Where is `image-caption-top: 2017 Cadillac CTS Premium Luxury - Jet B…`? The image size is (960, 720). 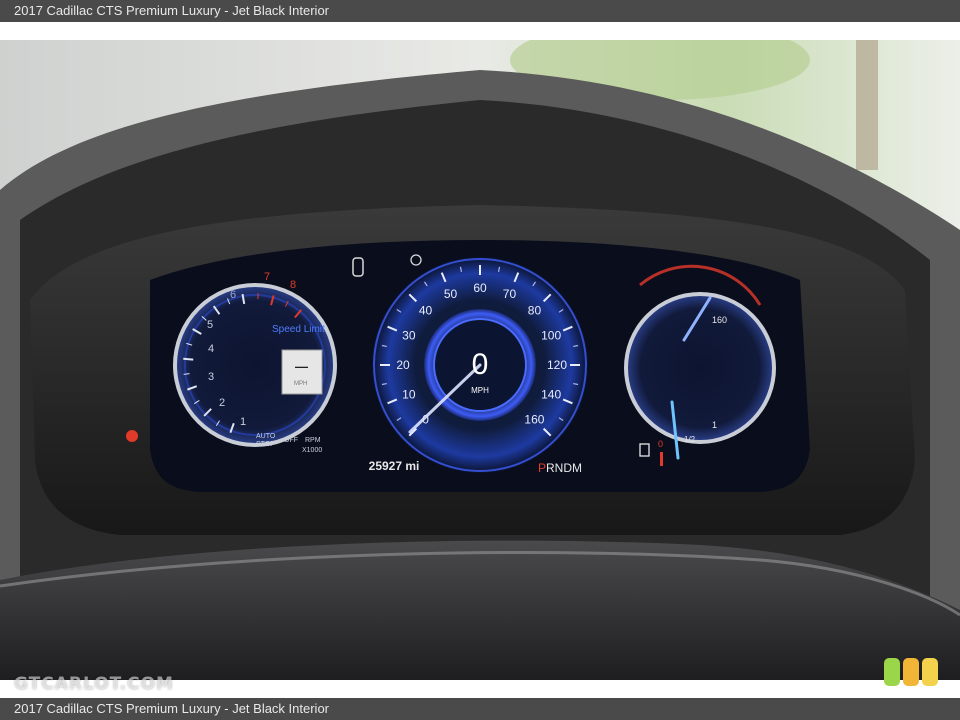
image-caption-top: 2017 Cadillac CTS Premium Luxury - Jet B… is located at coordinates (480, 11).